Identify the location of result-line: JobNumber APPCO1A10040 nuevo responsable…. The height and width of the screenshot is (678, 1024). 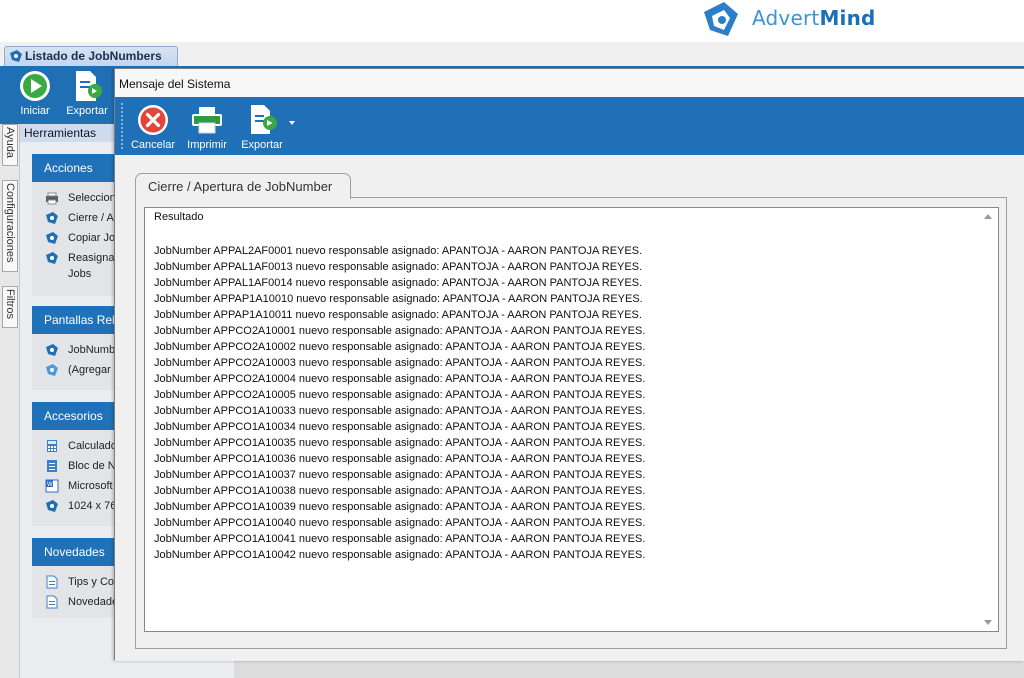
(400, 523).